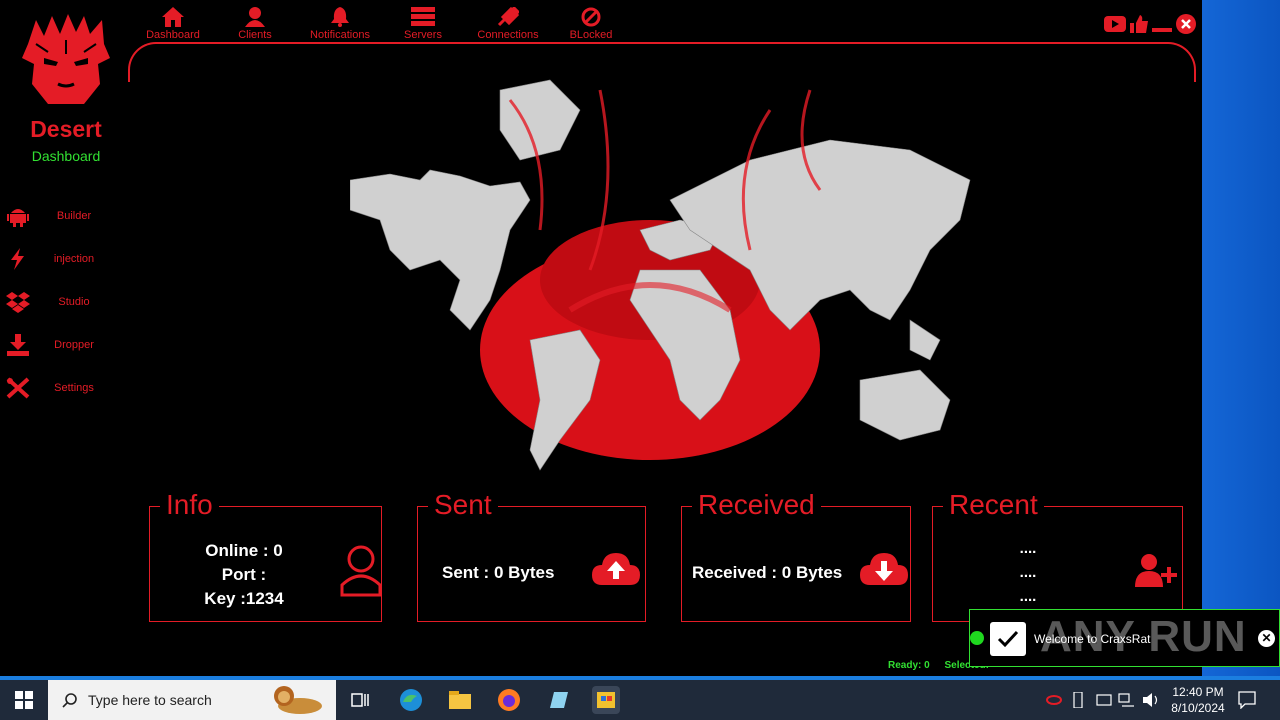  Describe the element at coordinates (591, 17) in the screenshot. I see `blocked-icon` at that location.